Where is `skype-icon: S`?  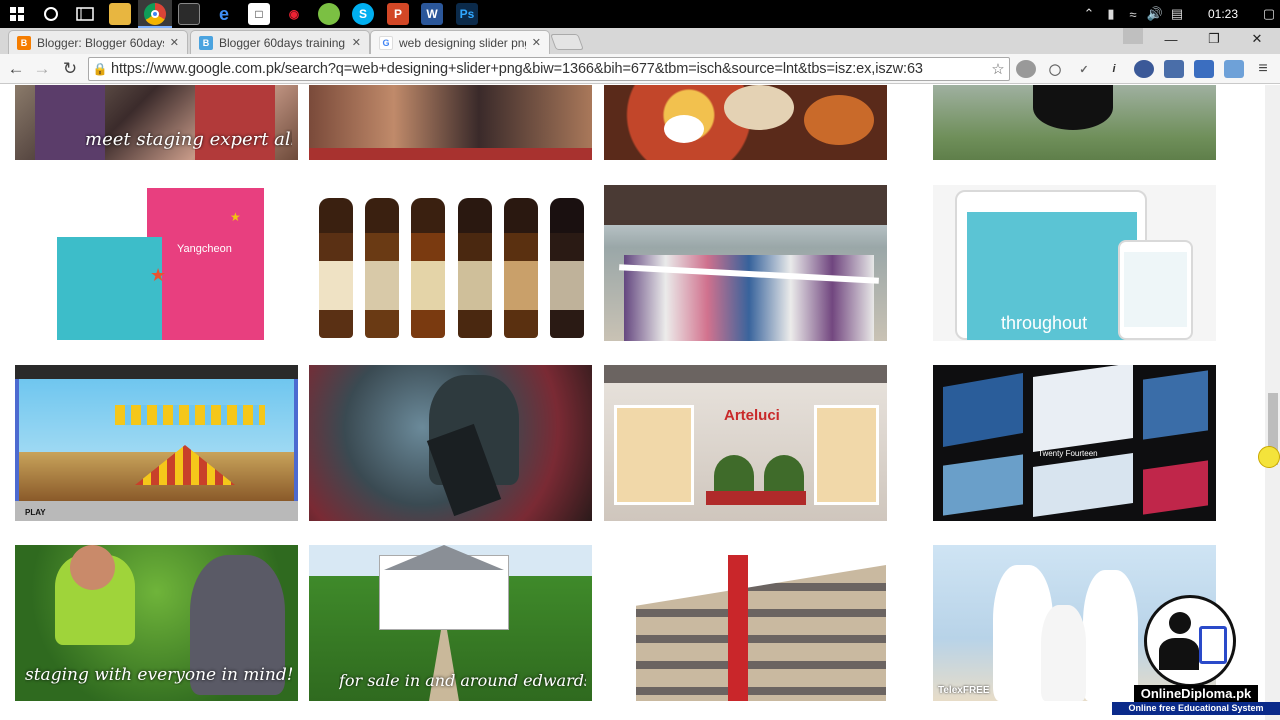
skype-icon: S is located at coordinates (363, 14).